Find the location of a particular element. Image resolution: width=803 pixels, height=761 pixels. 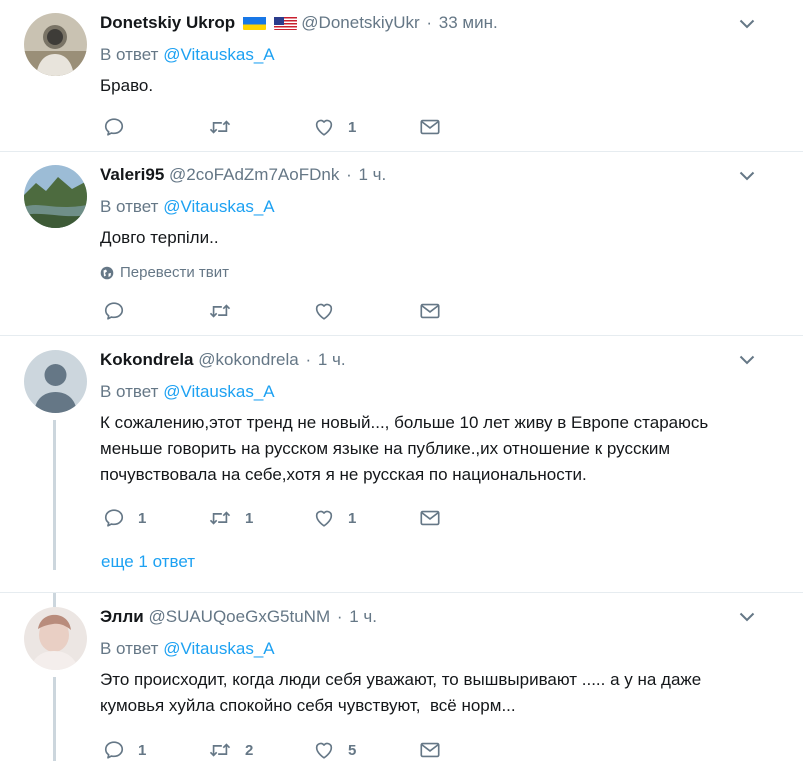

like-button: 5 is located at coordinates (365, 750).